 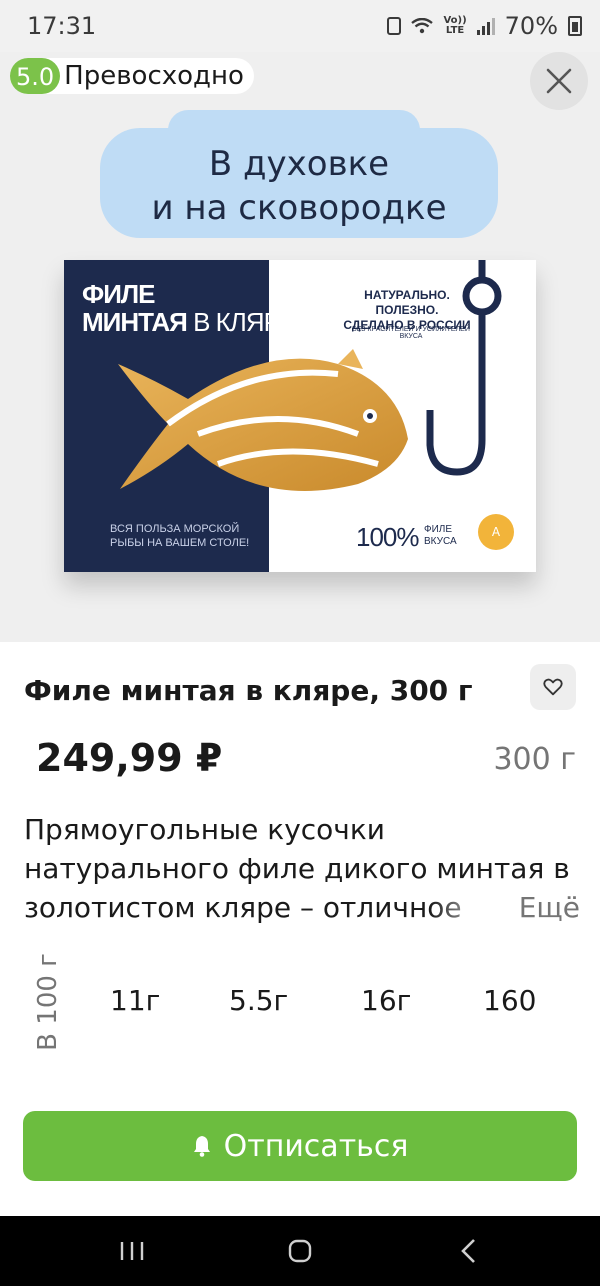 I want to click on nutrition-header-text: В 100 г, so click(x=48, y=1002).